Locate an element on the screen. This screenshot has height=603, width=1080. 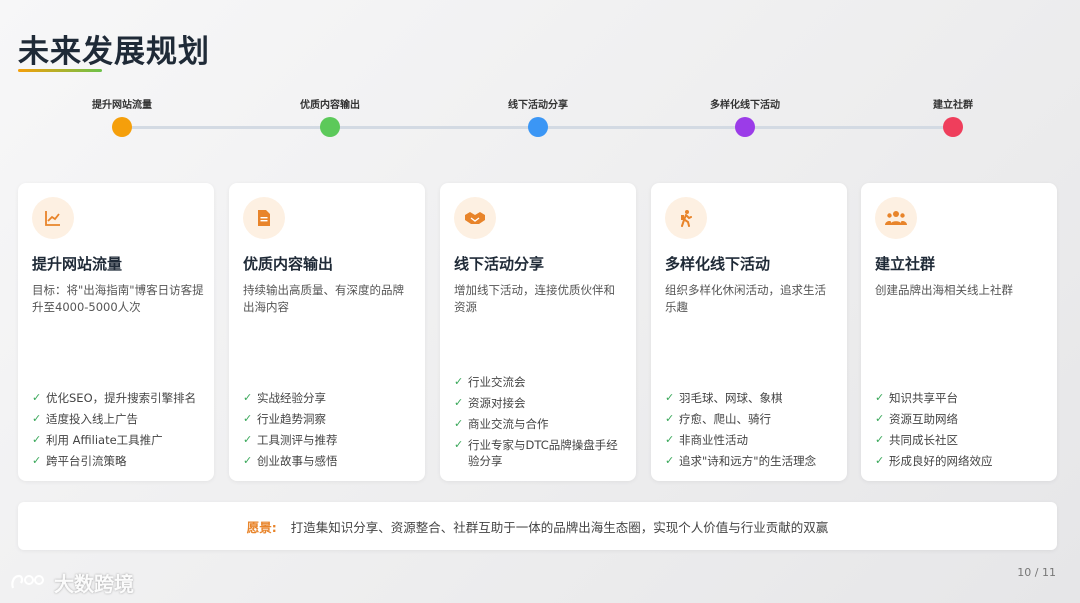
list-item-text: 工具测评与推荐 is located at coordinates (297, 440).